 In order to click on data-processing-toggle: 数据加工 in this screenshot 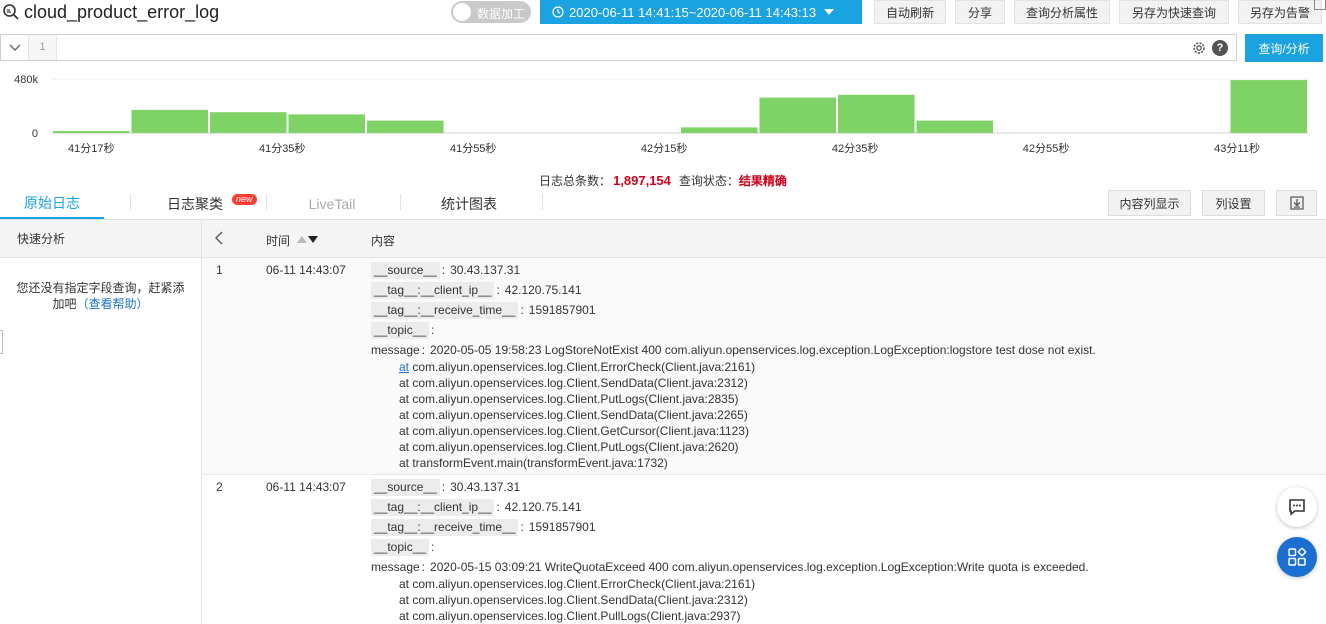, I will do `click(491, 12)`.